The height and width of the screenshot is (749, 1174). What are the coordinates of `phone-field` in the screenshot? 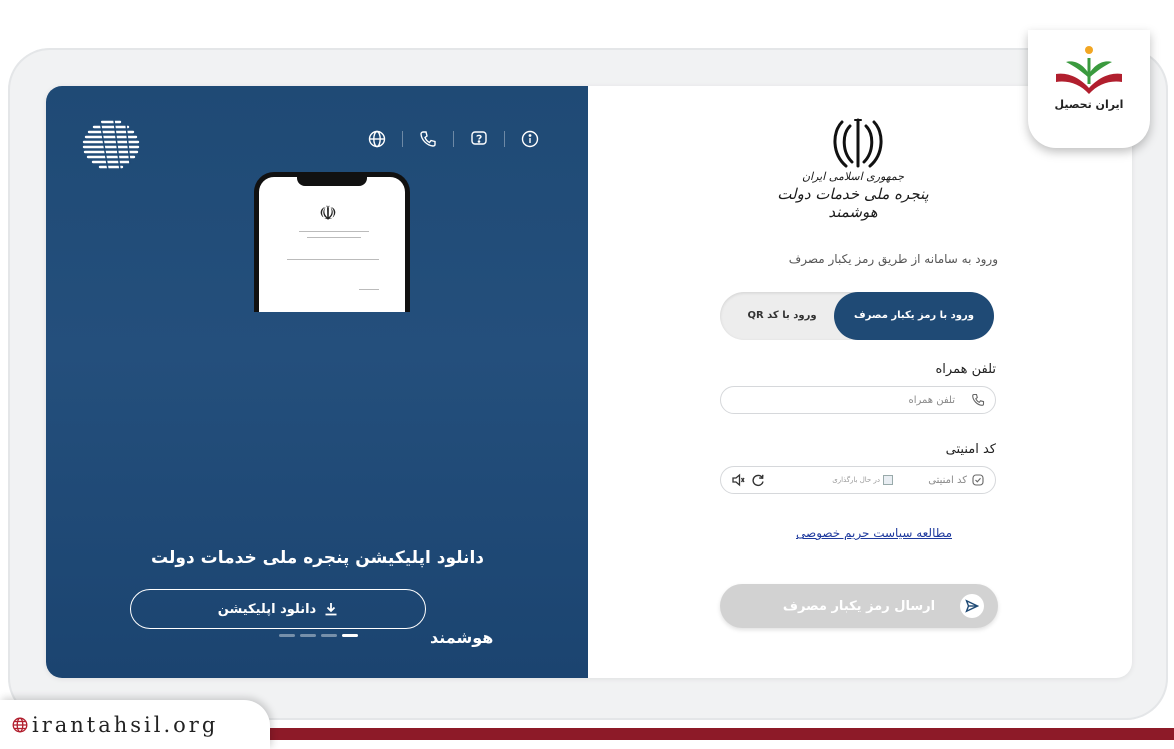 It's located at (858, 400).